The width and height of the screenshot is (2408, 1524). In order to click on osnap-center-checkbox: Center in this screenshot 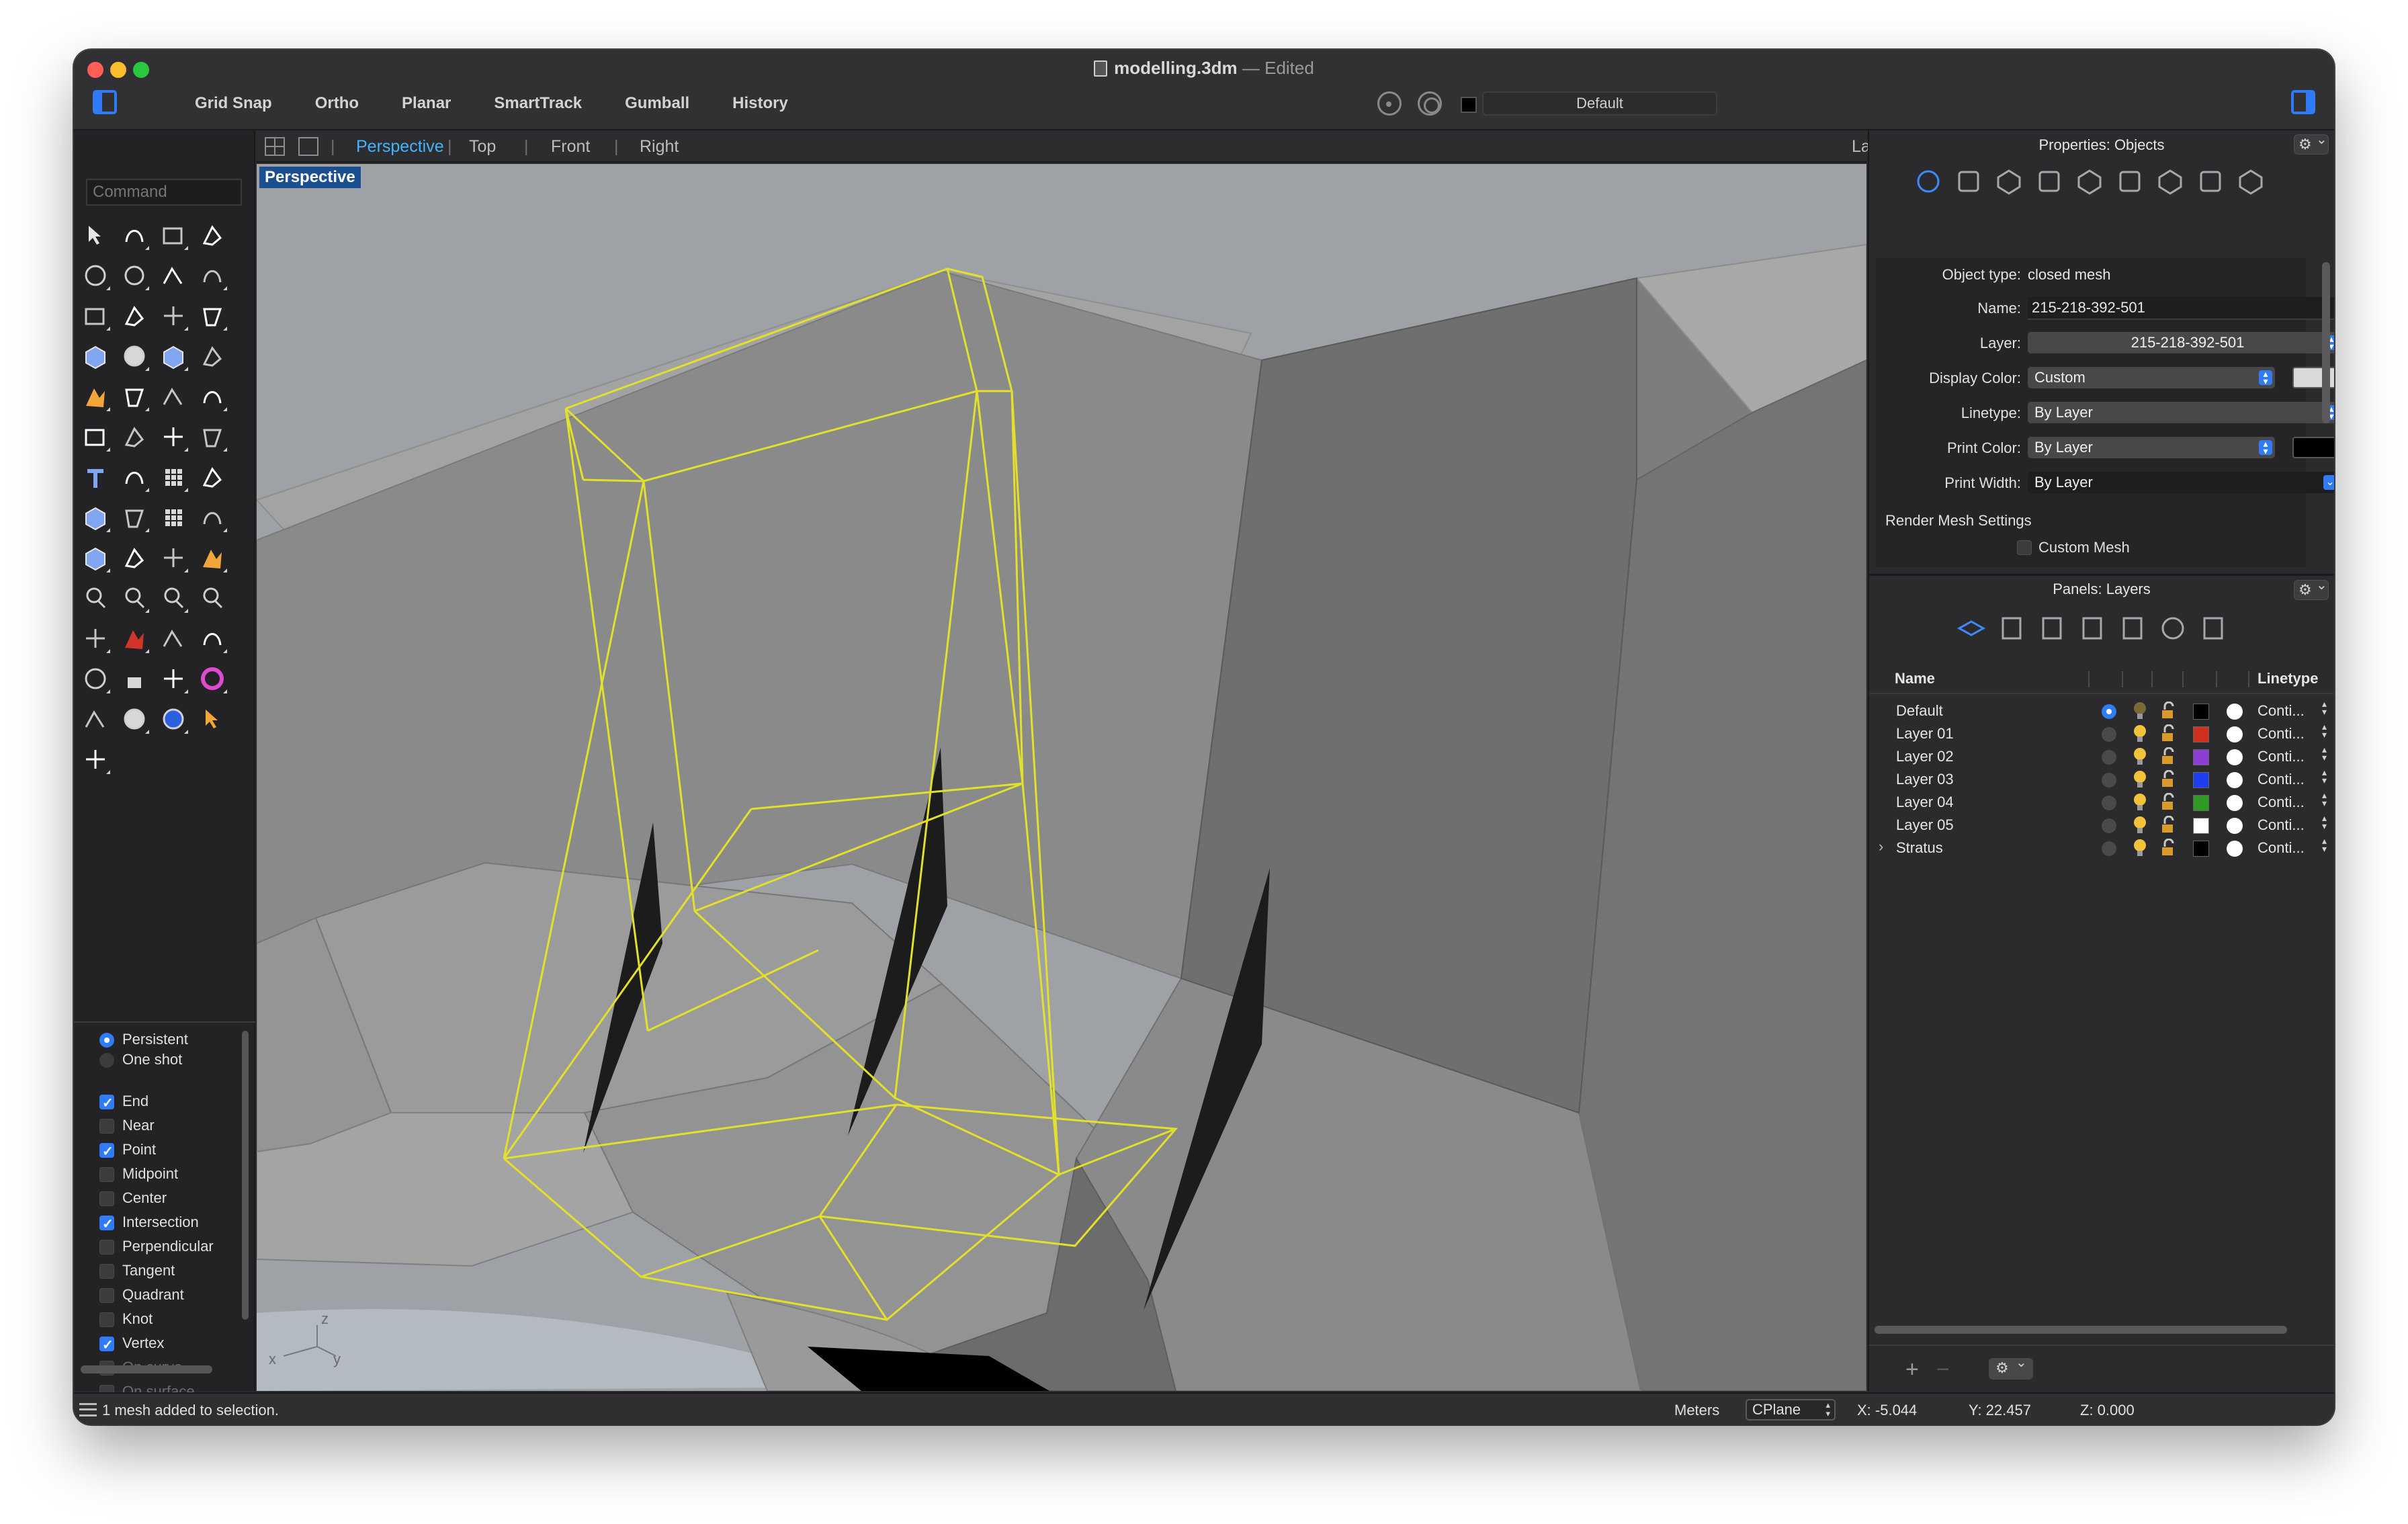, I will do `click(133, 1198)`.